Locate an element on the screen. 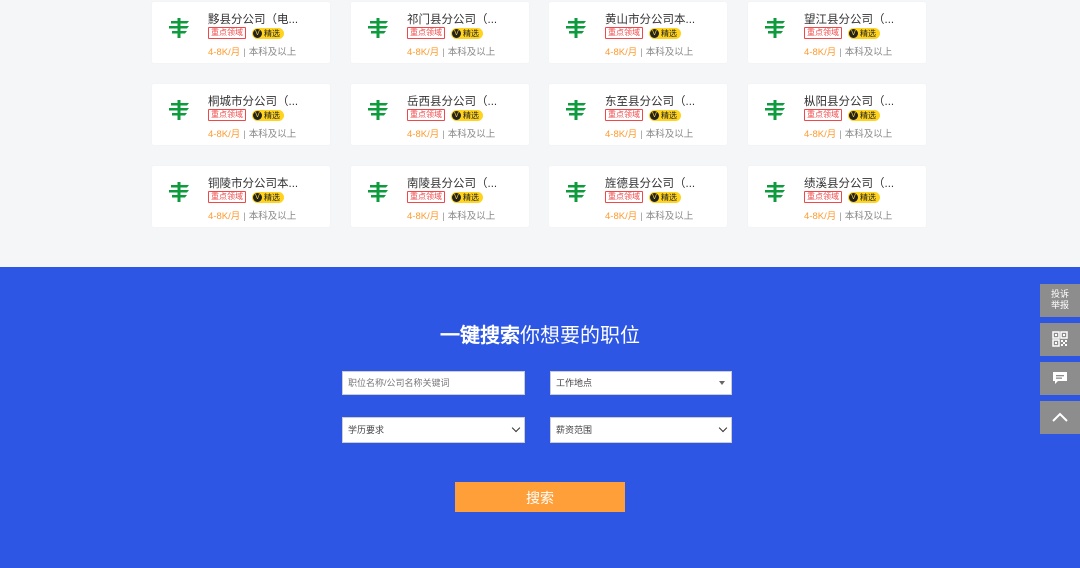  education-select: 学历要求 is located at coordinates (433, 430).